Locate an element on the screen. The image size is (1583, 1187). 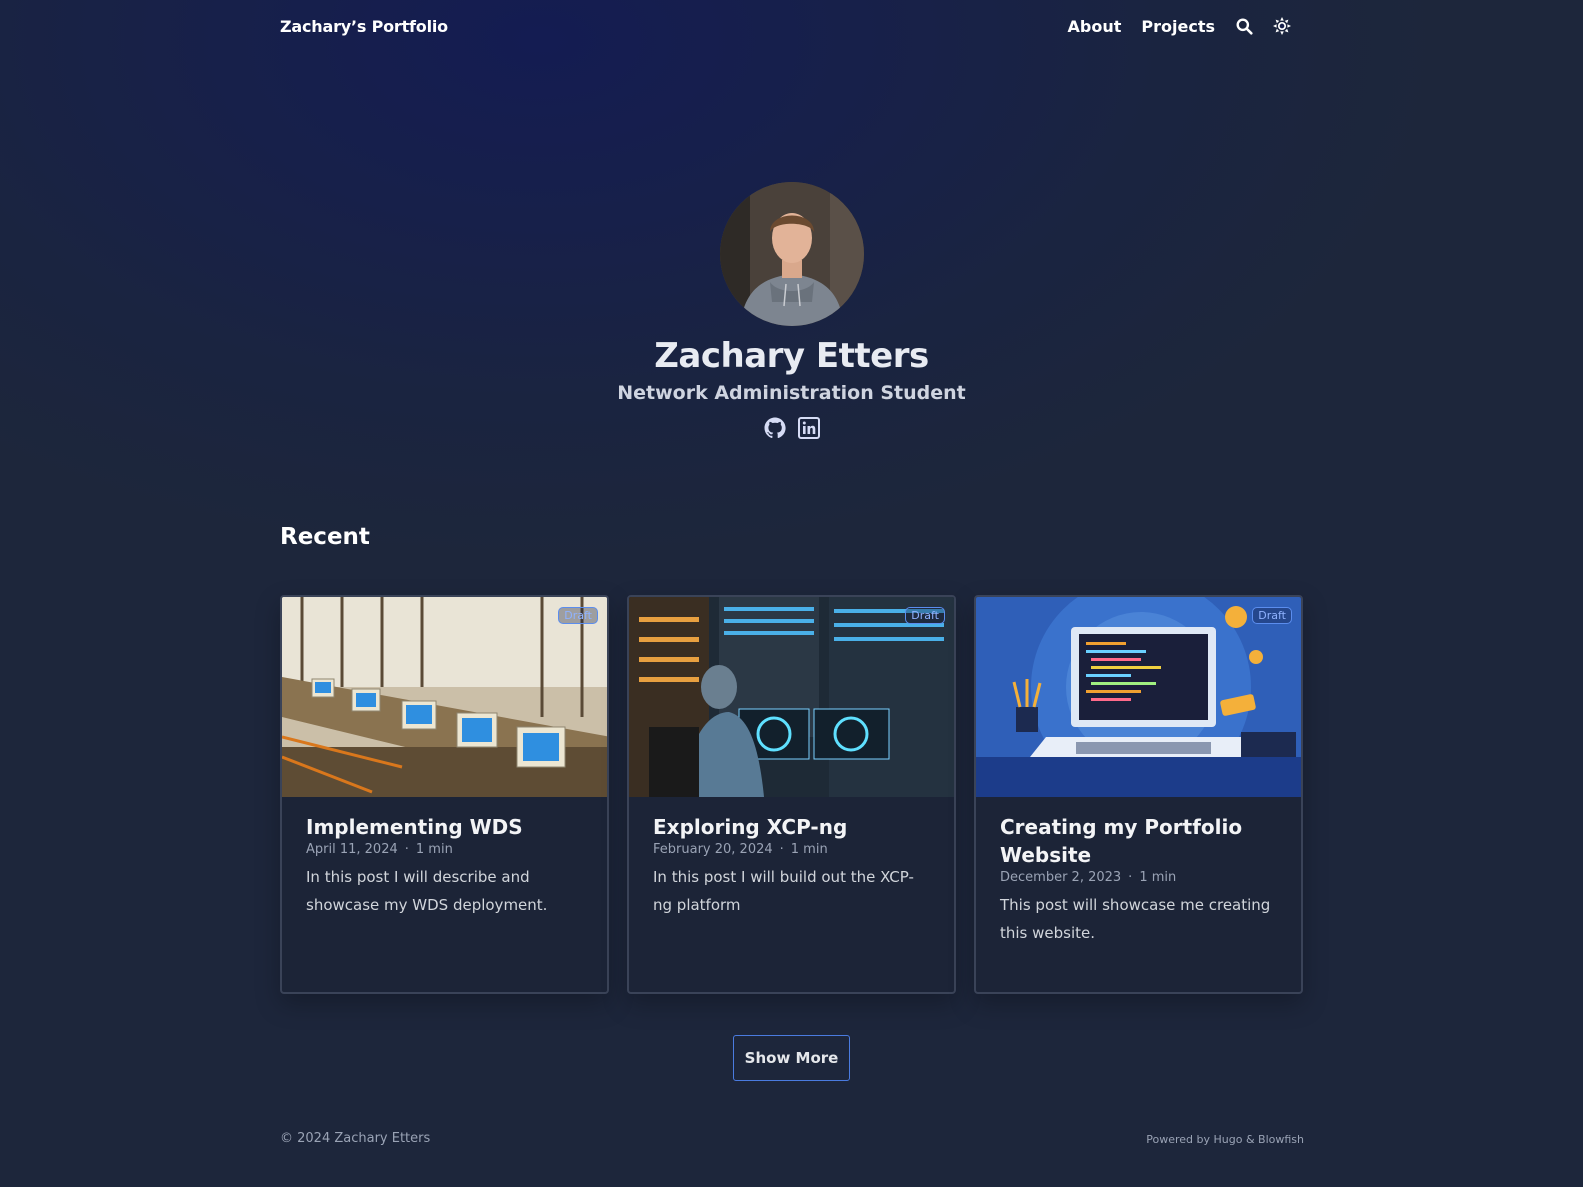
search-icon is located at coordinates (1244, 26).